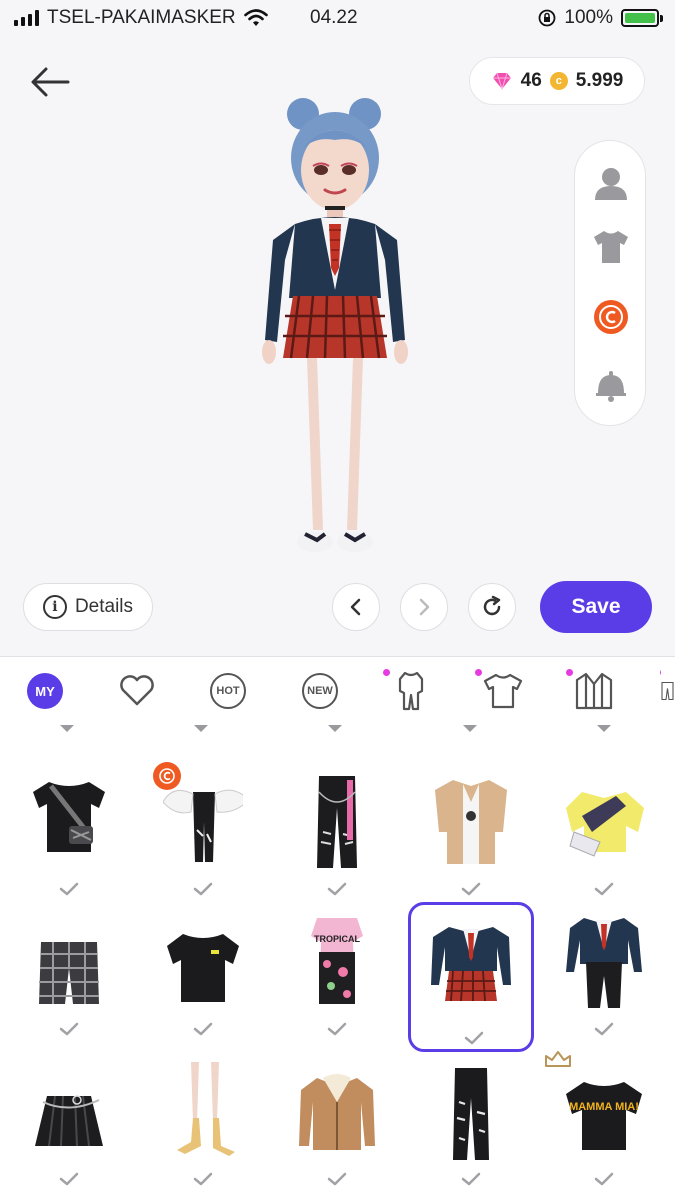 The width and height of the screenshot is (675, 1200). I want to click on tab-favorites, so click(137, 691).